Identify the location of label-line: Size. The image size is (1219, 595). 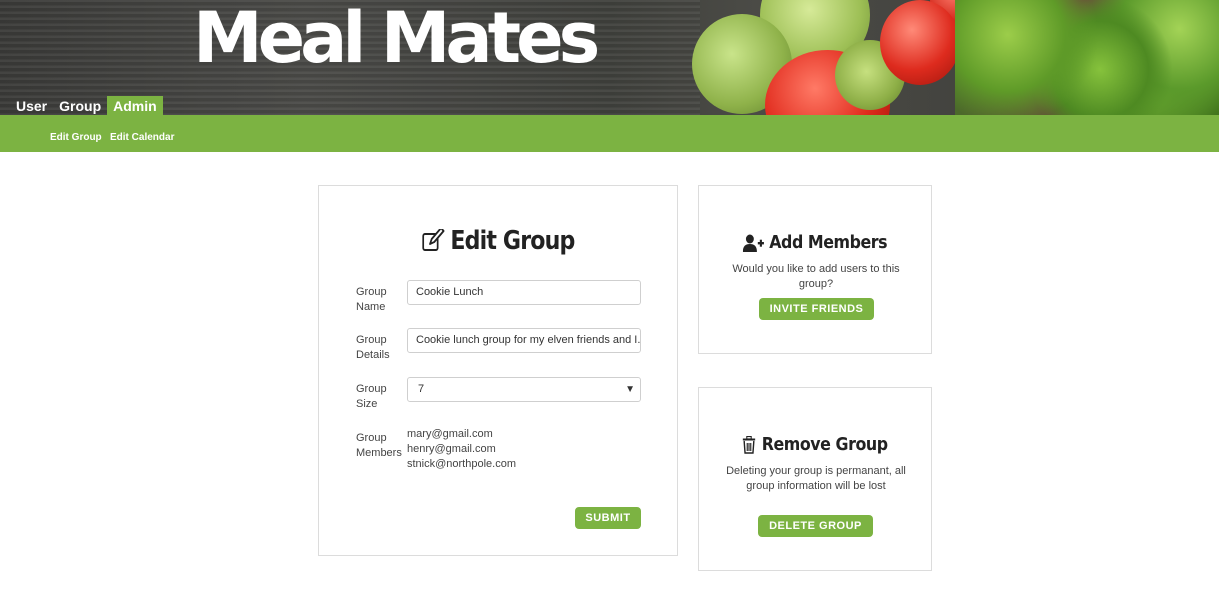
(367, 404).